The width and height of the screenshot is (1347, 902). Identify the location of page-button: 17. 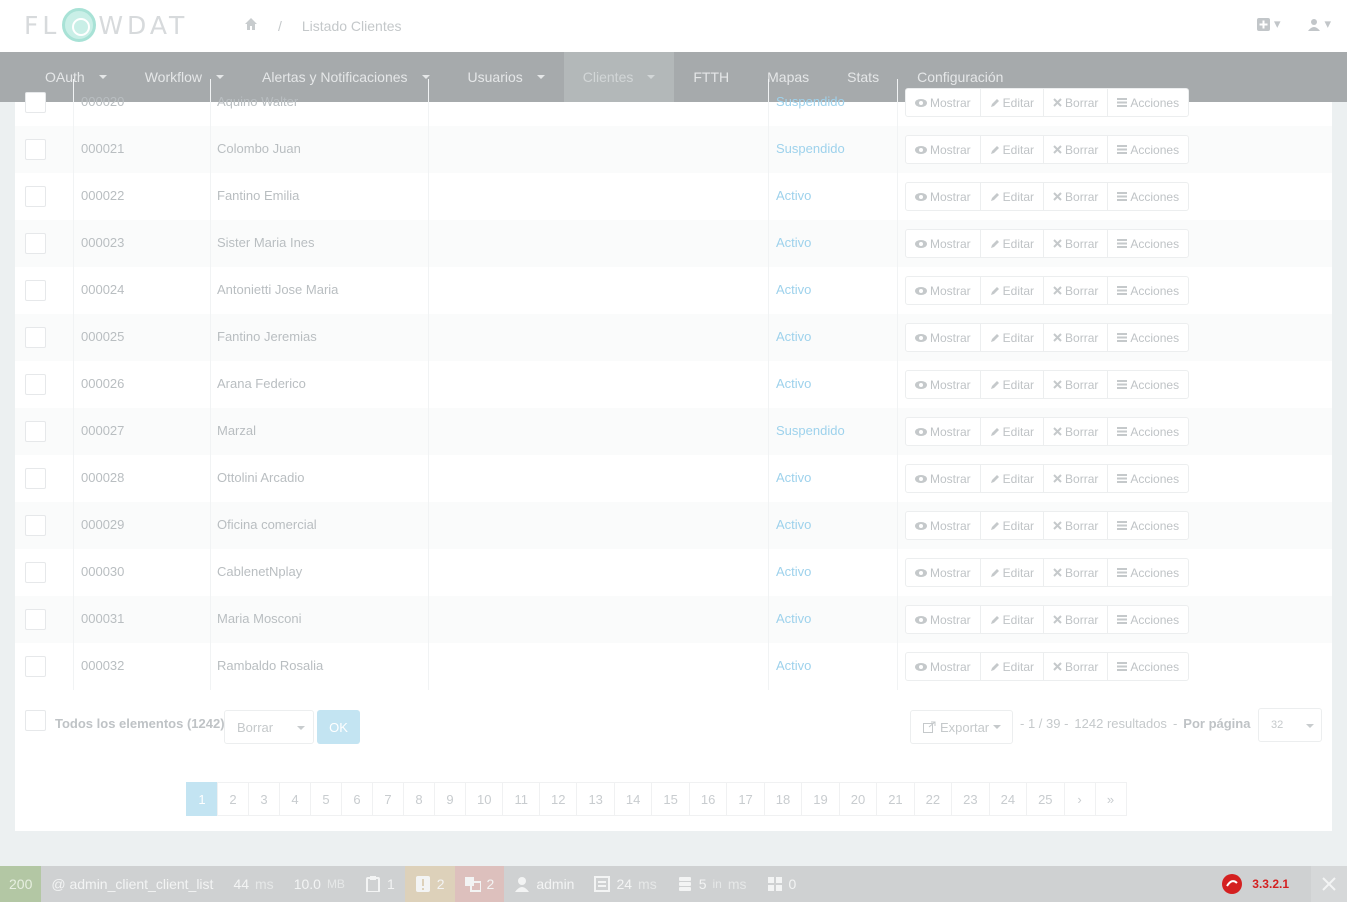
(745, 799).